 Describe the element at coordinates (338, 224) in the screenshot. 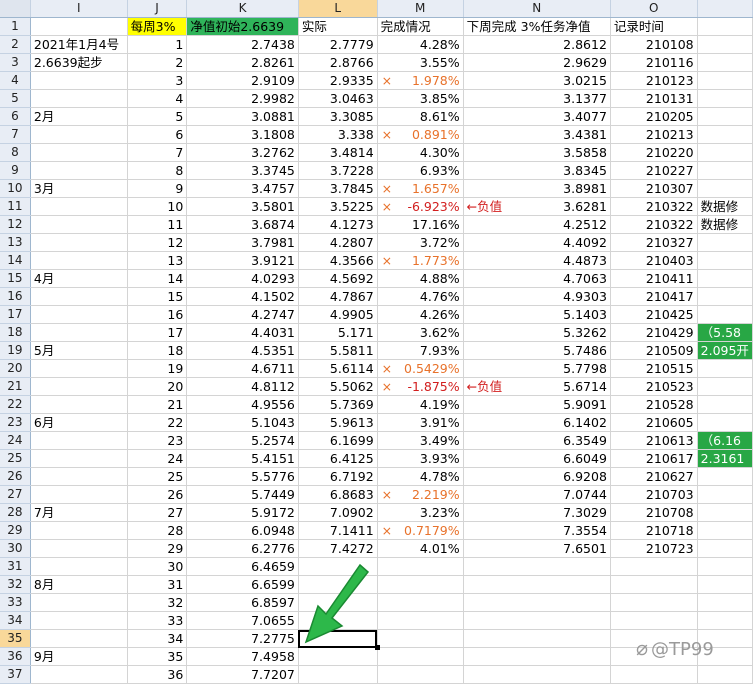

I see `cell-actual: 4.1273` at that location.